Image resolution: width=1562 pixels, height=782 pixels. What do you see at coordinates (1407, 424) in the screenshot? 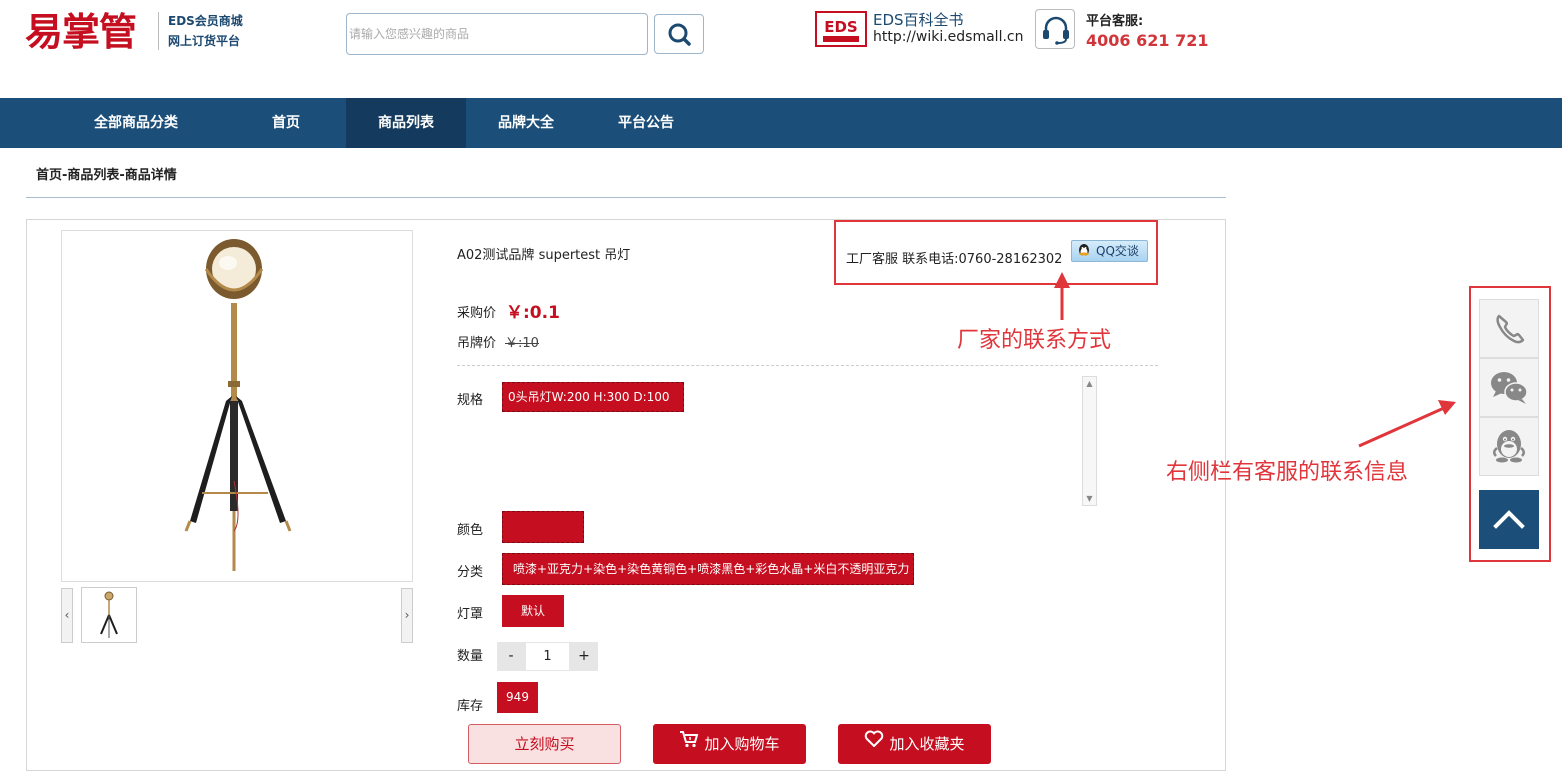
I see `annotation-arrow-sidebar` at bounding box center [1407, 424].